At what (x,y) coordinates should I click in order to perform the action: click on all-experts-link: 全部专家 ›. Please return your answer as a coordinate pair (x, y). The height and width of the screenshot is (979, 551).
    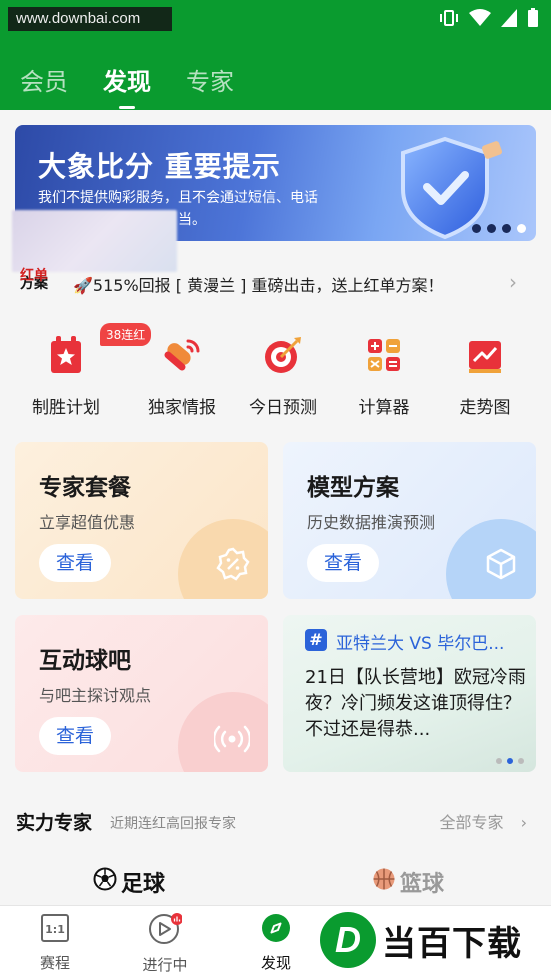
    Looking at the image, I should click on (483, 821).